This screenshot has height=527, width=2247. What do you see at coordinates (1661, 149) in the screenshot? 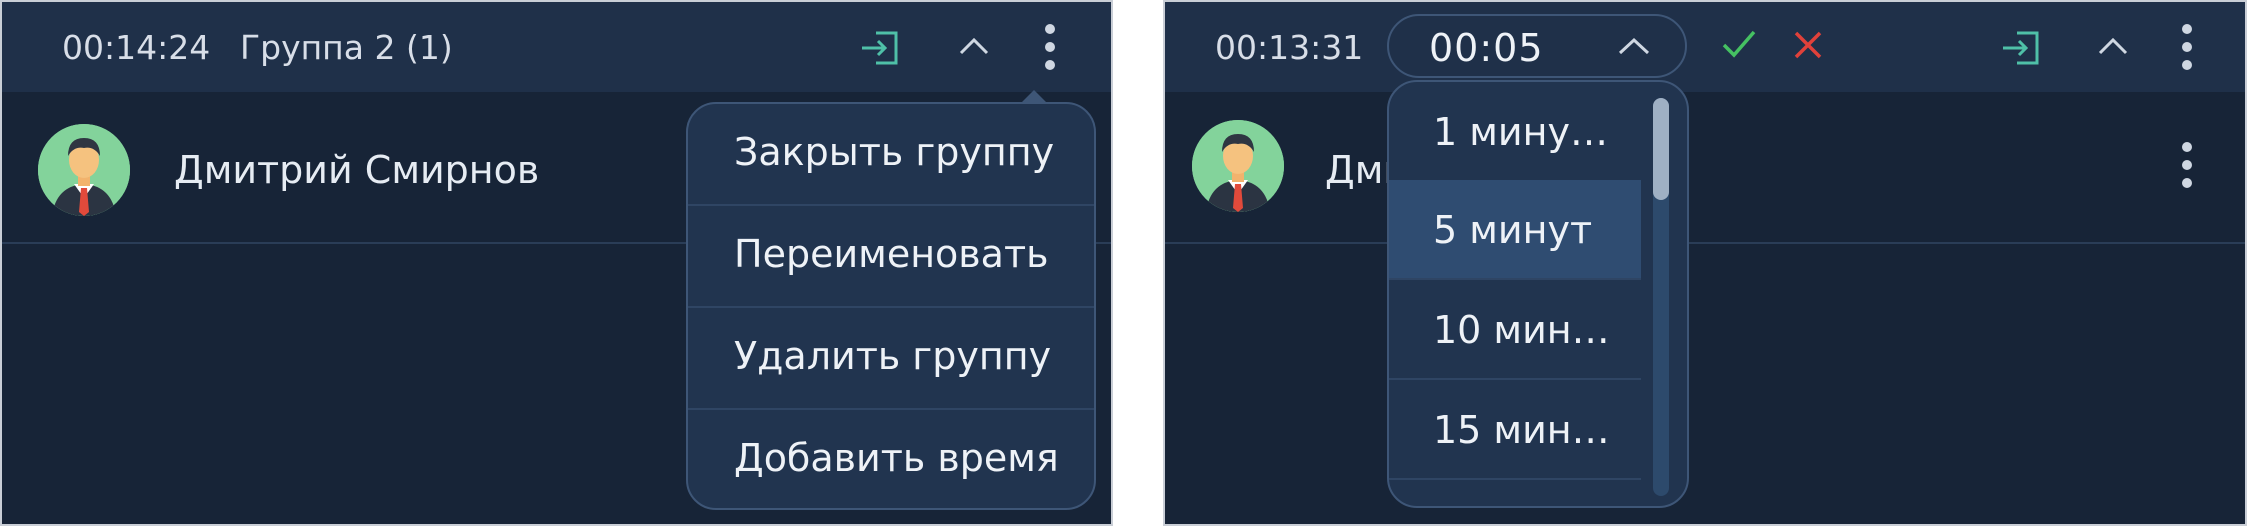
I see `dropdown-scrollbar-thumb` at bounding box center [1661, 149].